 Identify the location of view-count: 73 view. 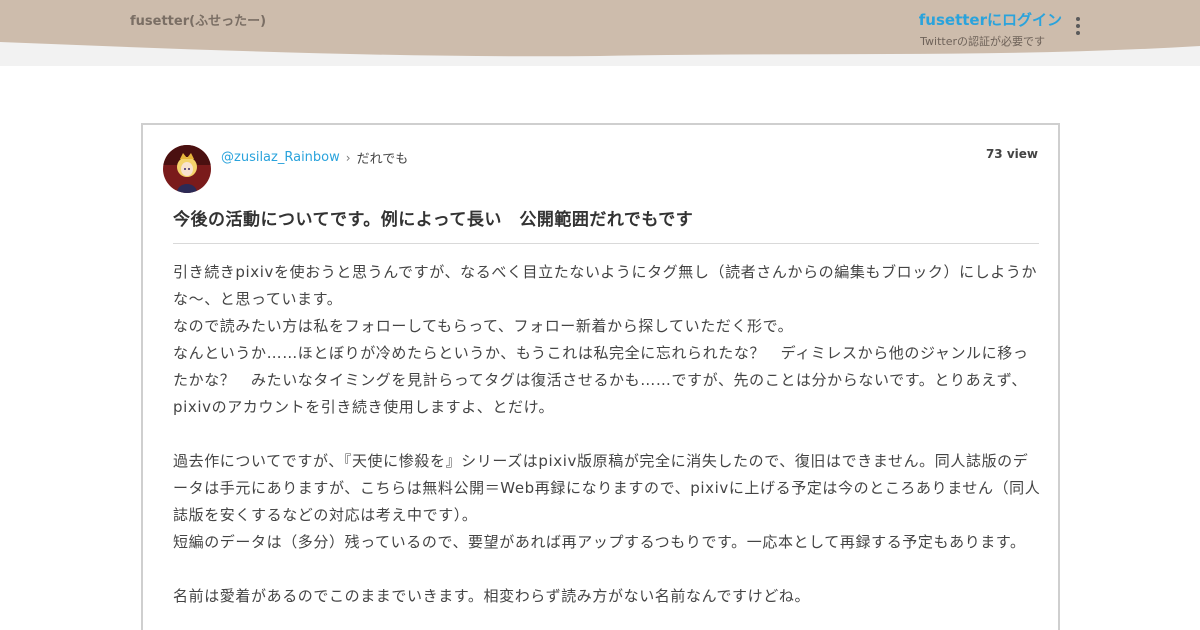
(1011, 154).